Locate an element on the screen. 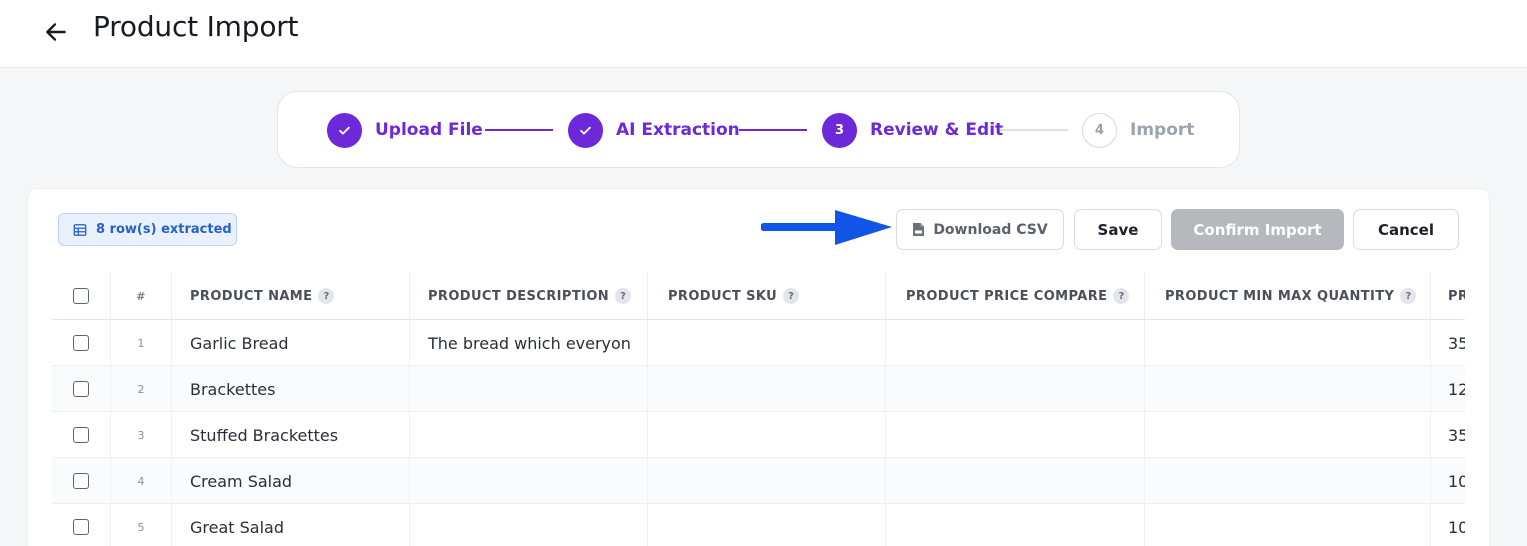  cell-product-name: Stuffed Brackettes is located at coordinates (291, 435).